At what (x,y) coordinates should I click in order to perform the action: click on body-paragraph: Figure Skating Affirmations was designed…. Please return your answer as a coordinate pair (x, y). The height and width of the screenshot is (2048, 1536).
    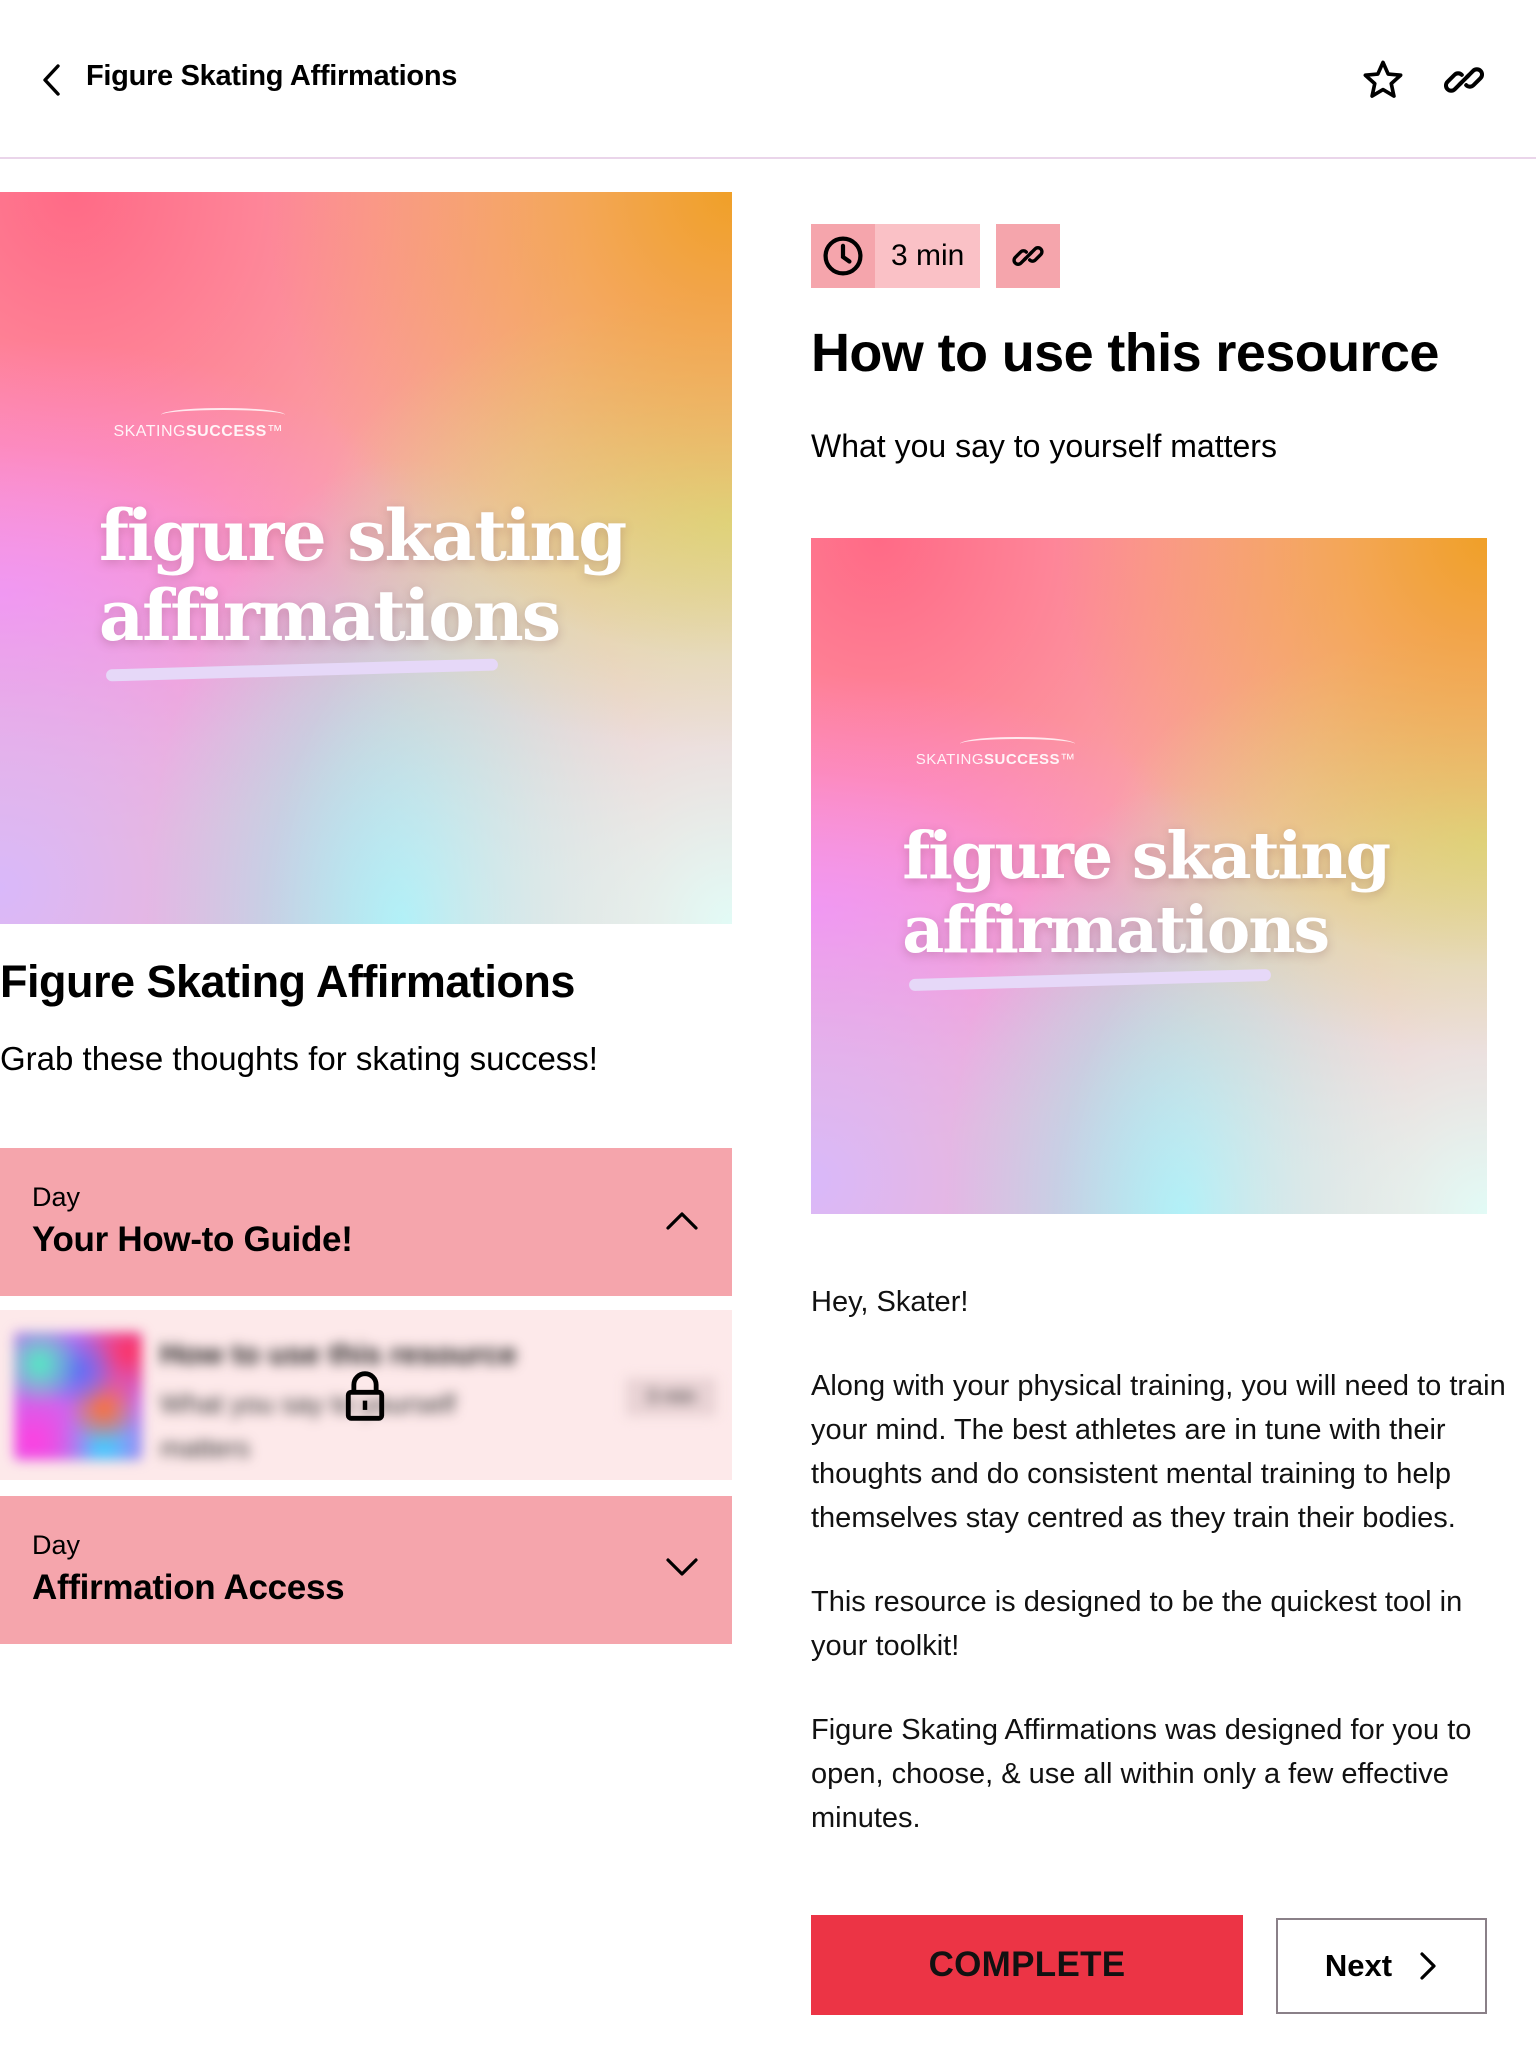
    Looking at the image, I should click on (1141, 1774).